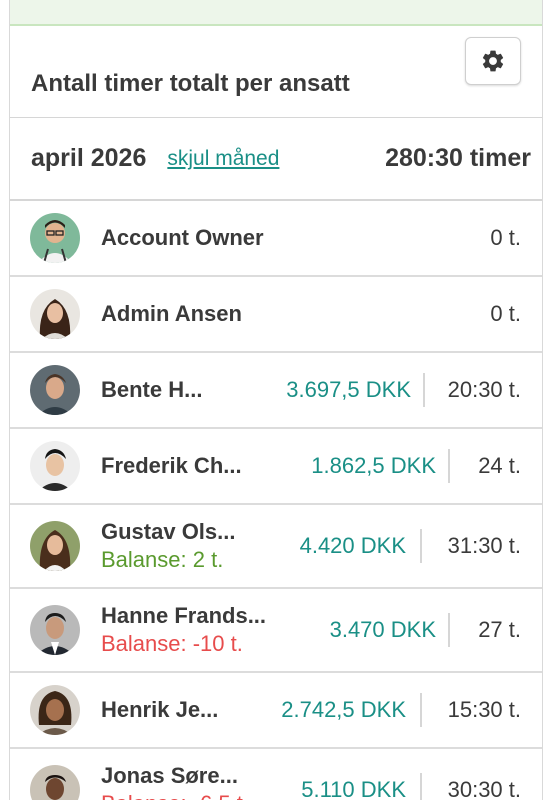  I want to click on employee-hours: 30:30 t., so click(484, 788).